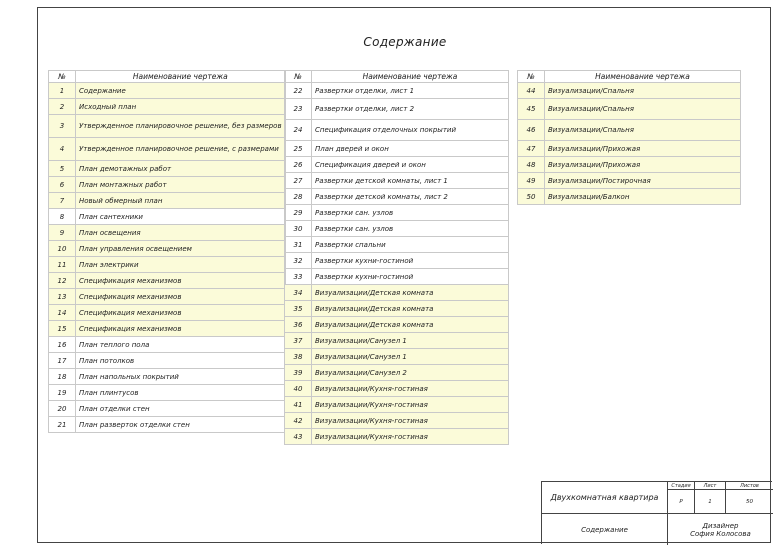 The width and height of the screenshot is (774, 550). Describe the element at coordinates (396, 324) in the screenshot. I see `table-row: 36 Визуализации/Детская комната` at that location.